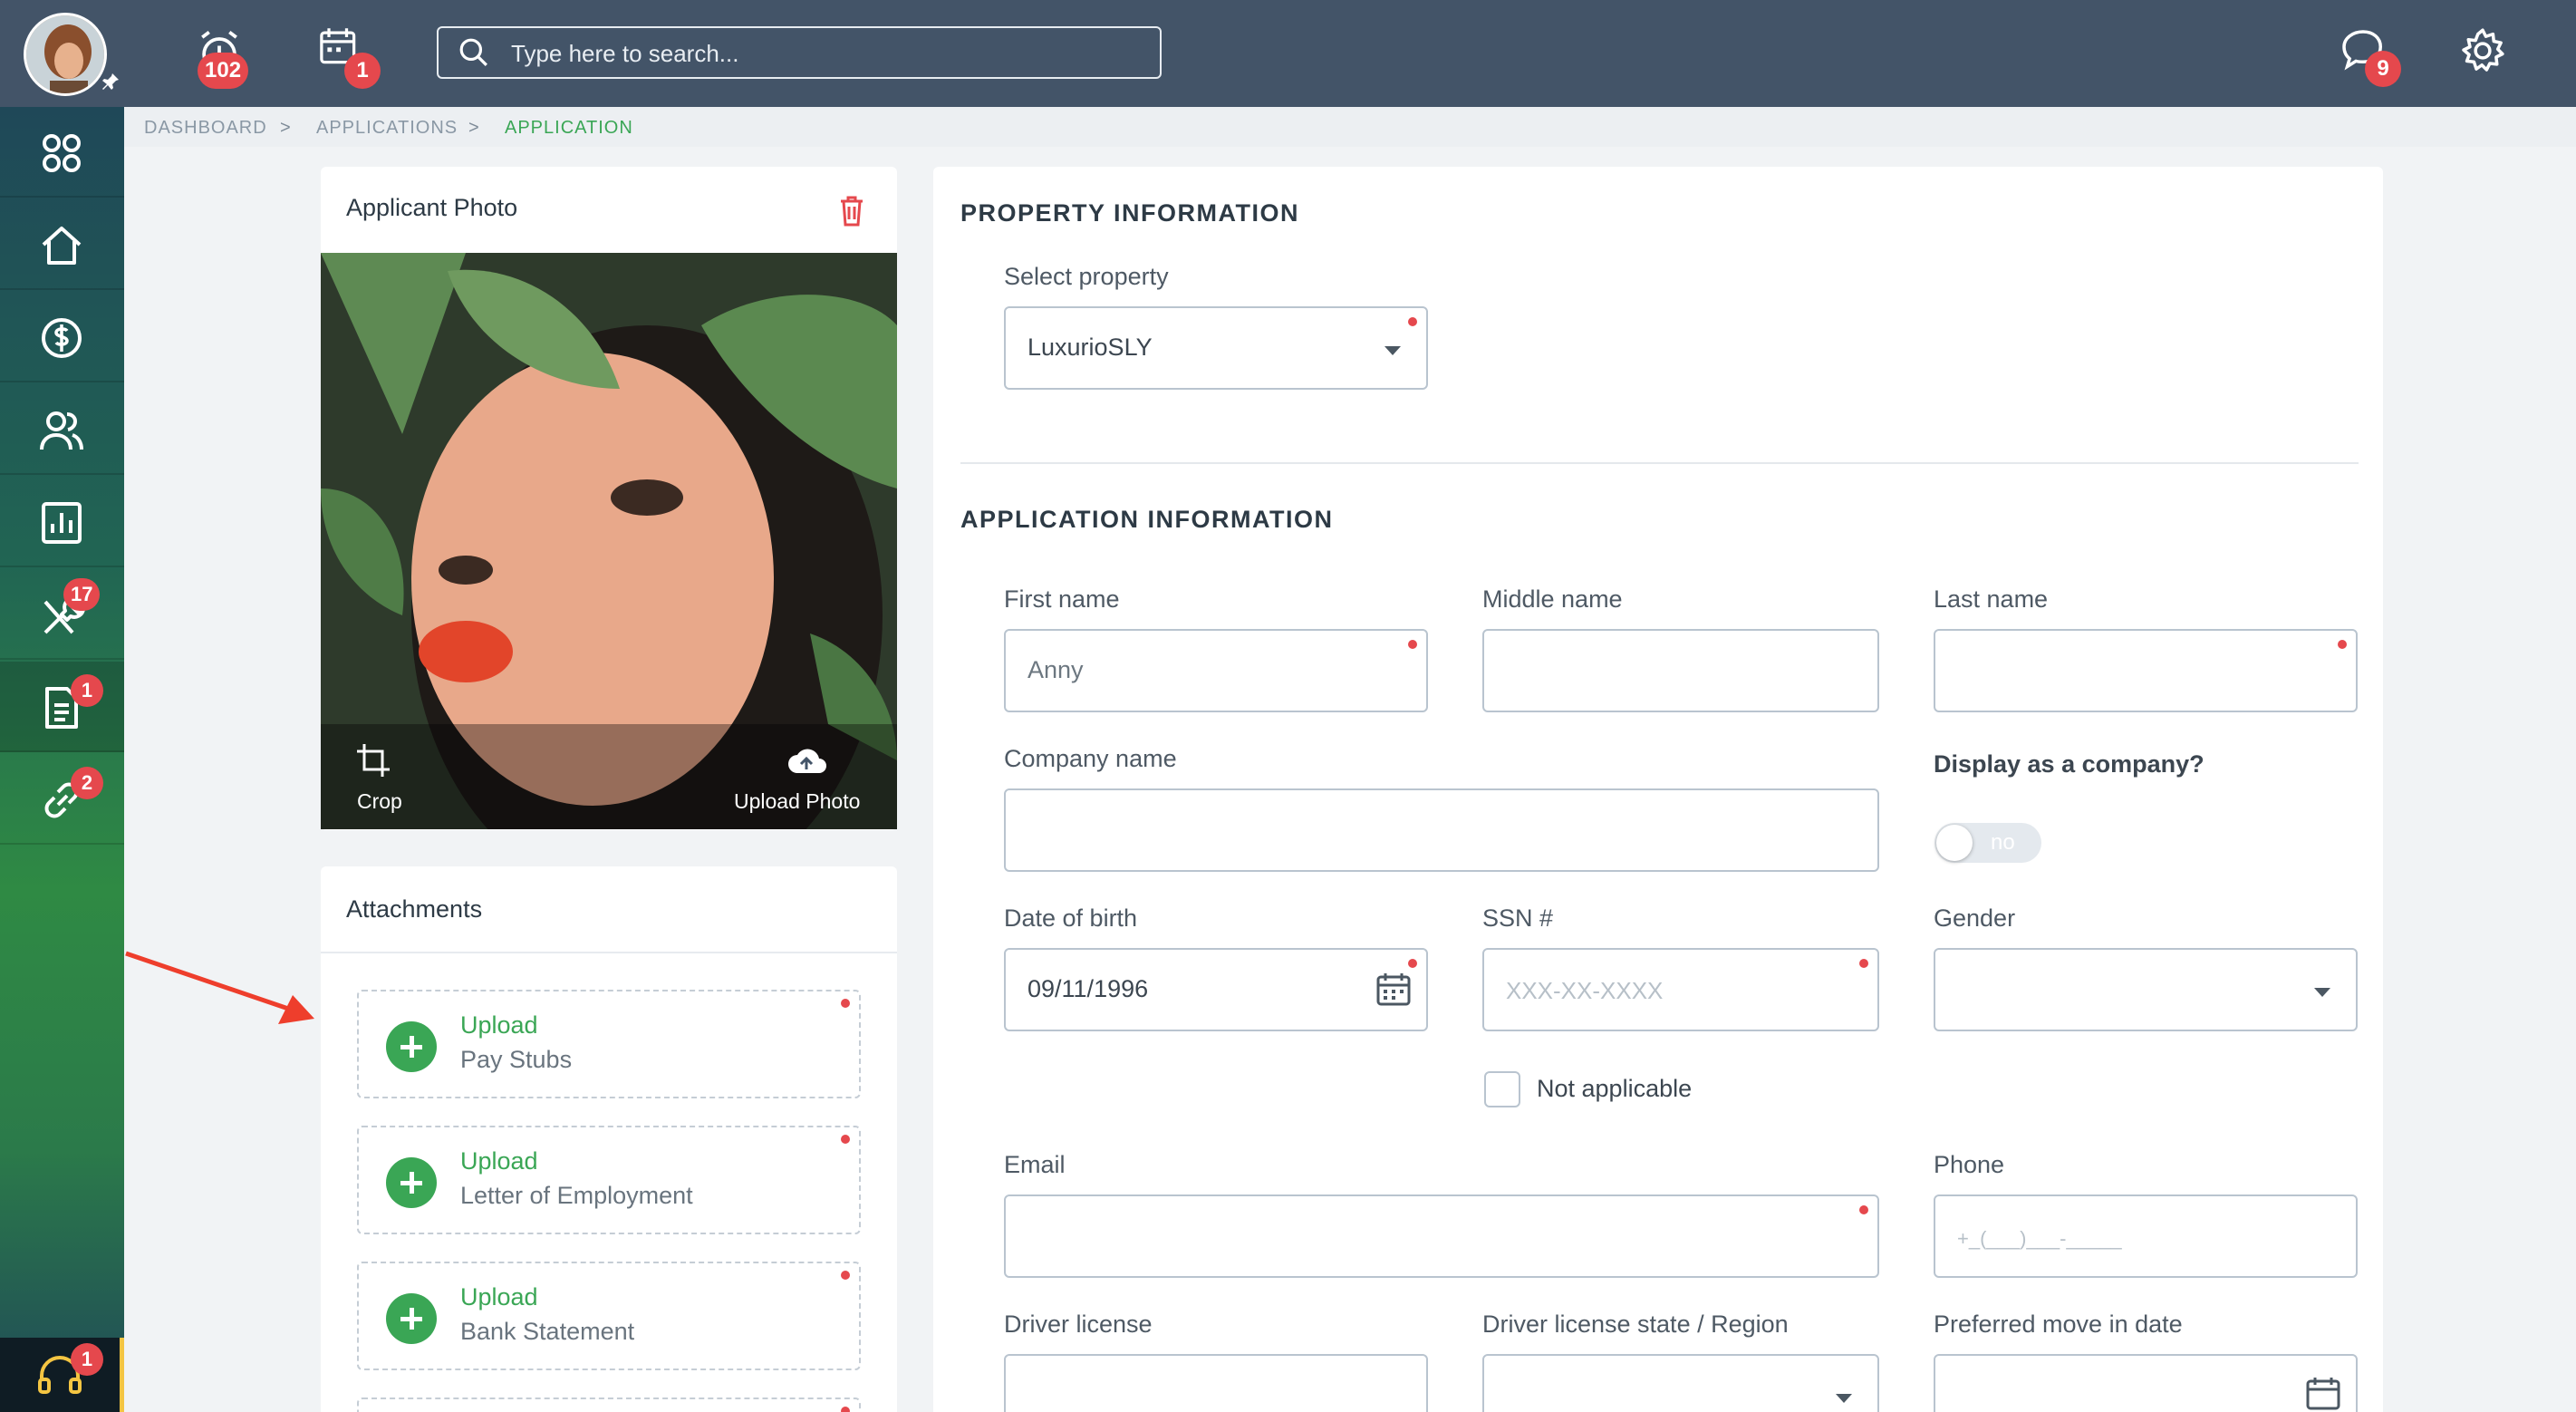  I want to click on alarm-button: 102, so click(224, 57).